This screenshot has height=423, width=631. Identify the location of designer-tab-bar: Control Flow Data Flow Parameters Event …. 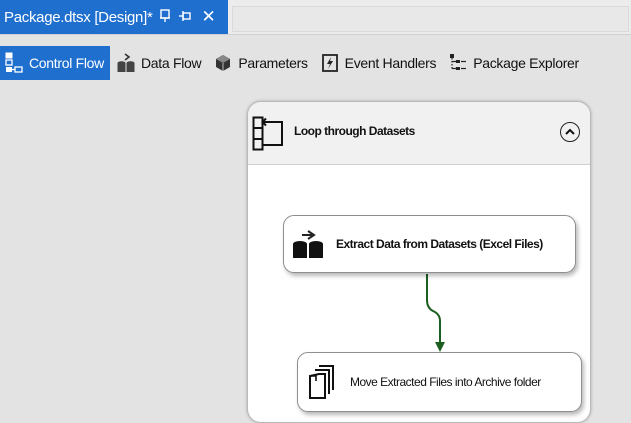
(315, 63).